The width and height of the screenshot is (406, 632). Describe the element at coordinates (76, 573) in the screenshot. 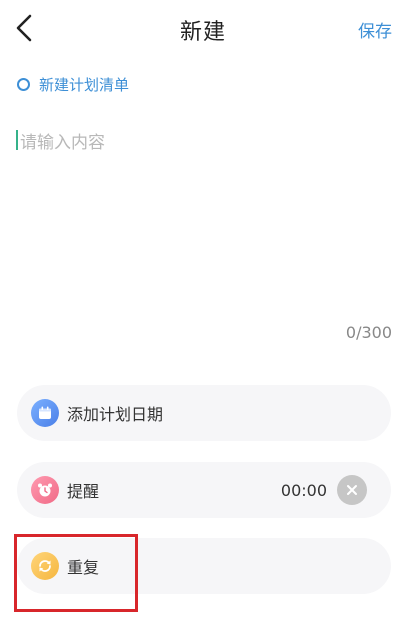

I see `highlight-box` at that location.